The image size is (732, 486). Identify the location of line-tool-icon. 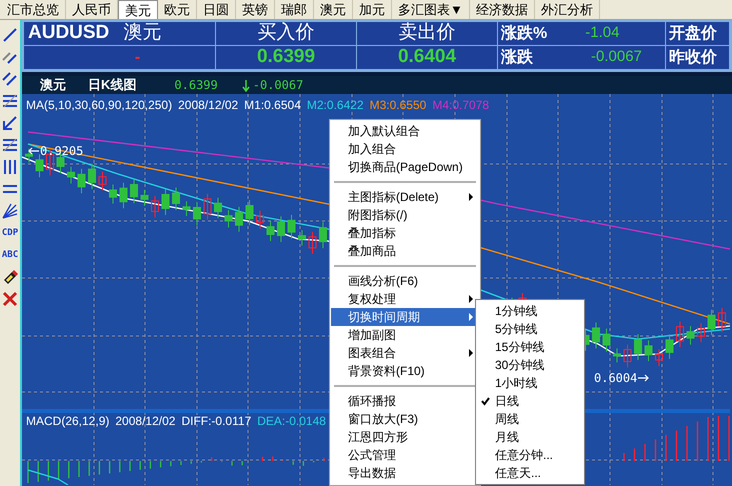
(10, 35).